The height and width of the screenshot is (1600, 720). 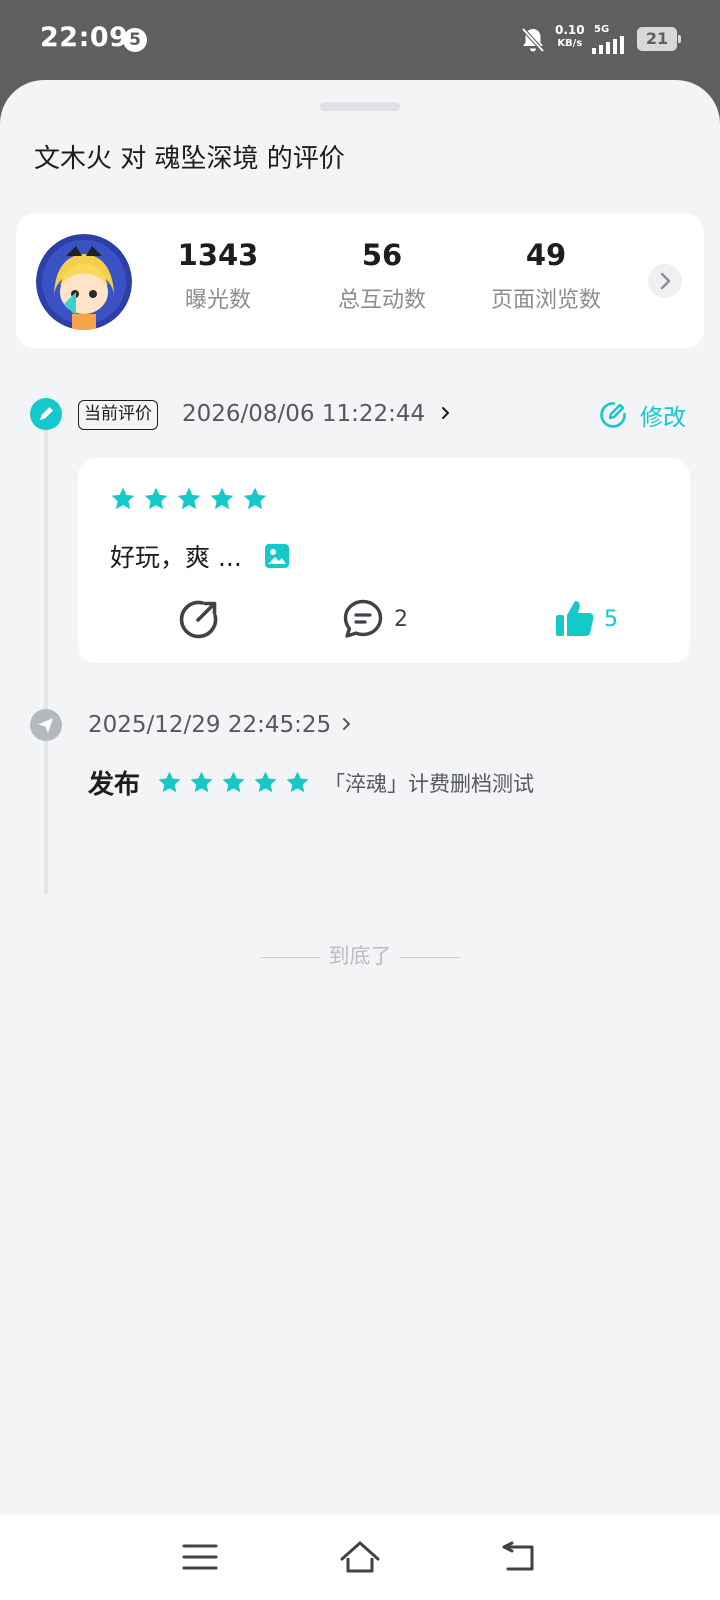 What do you see at coordinates (360, 106) in the screenshot?
I see `drag-handle` at bounding box center [360, 106].